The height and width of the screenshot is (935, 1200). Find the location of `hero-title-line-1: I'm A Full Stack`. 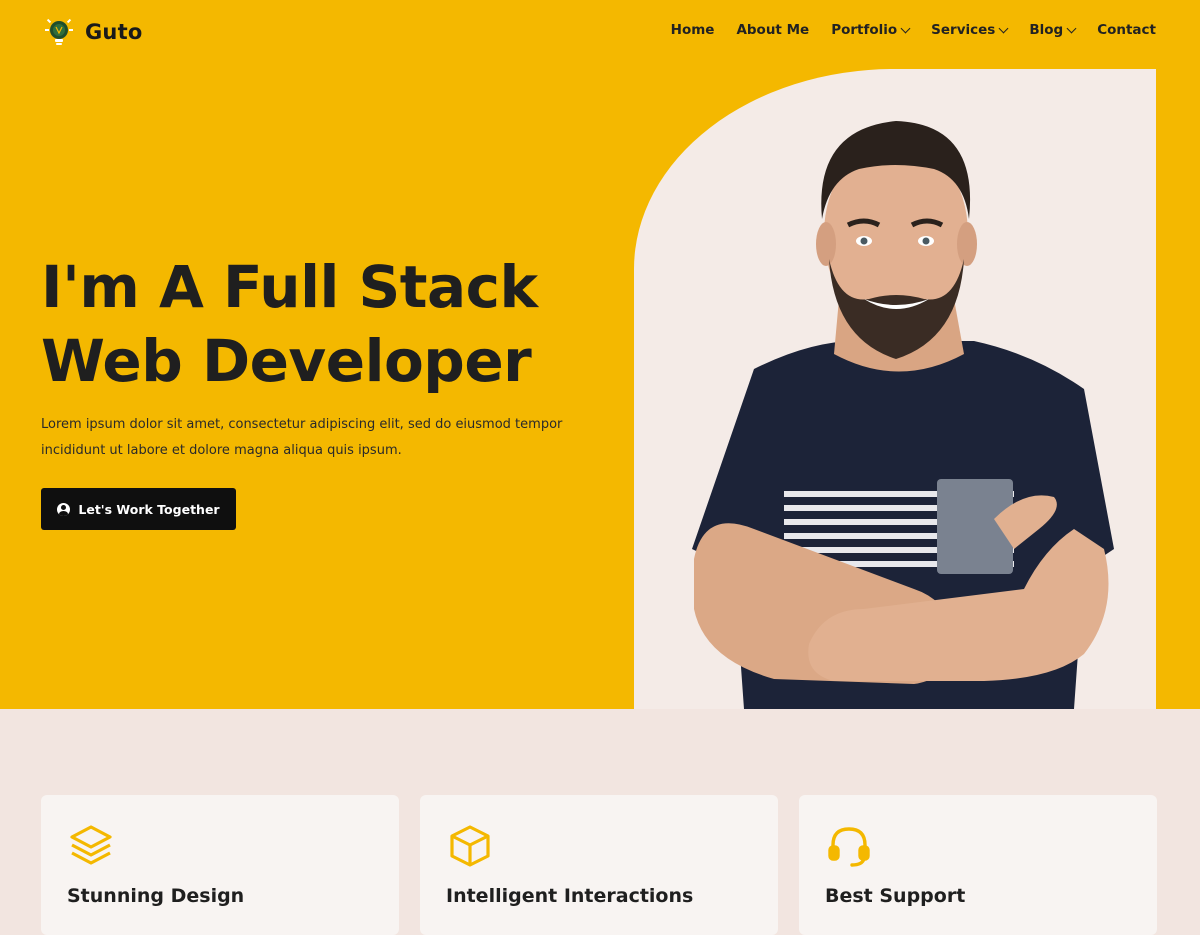

hero-title-line-1: I'm A Full Stack is located at coordinates (289, 287).